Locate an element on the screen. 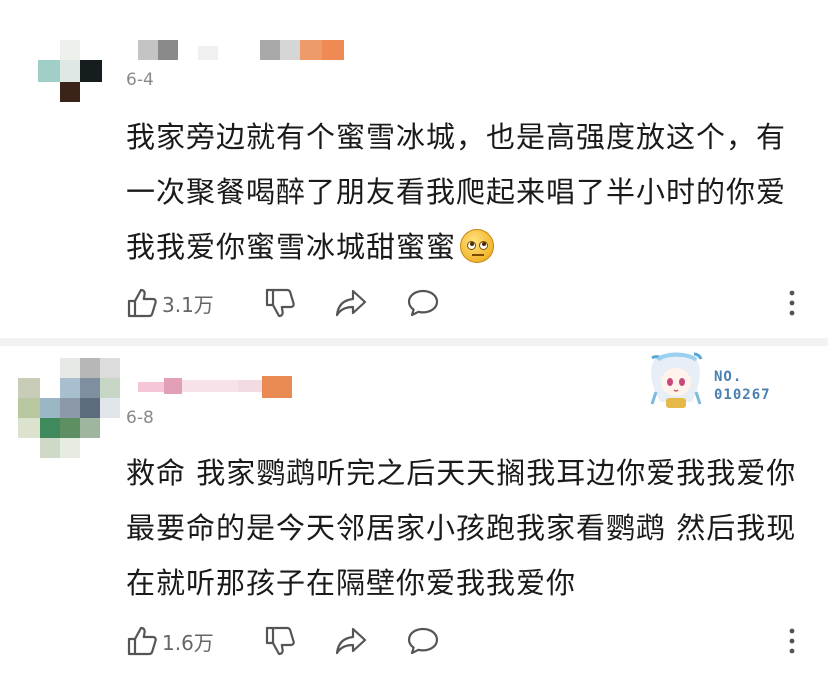  comment-text-line: 救命 我家鹦鹉听完之后天天搁我耳边你爱我我爱你 is located at coordinates (461, 473).